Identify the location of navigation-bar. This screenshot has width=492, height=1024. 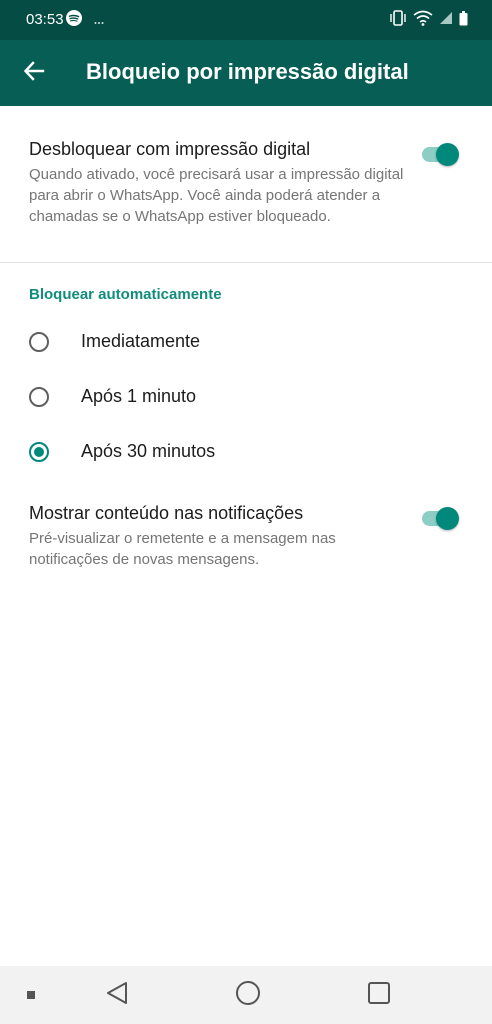
(246, 995).